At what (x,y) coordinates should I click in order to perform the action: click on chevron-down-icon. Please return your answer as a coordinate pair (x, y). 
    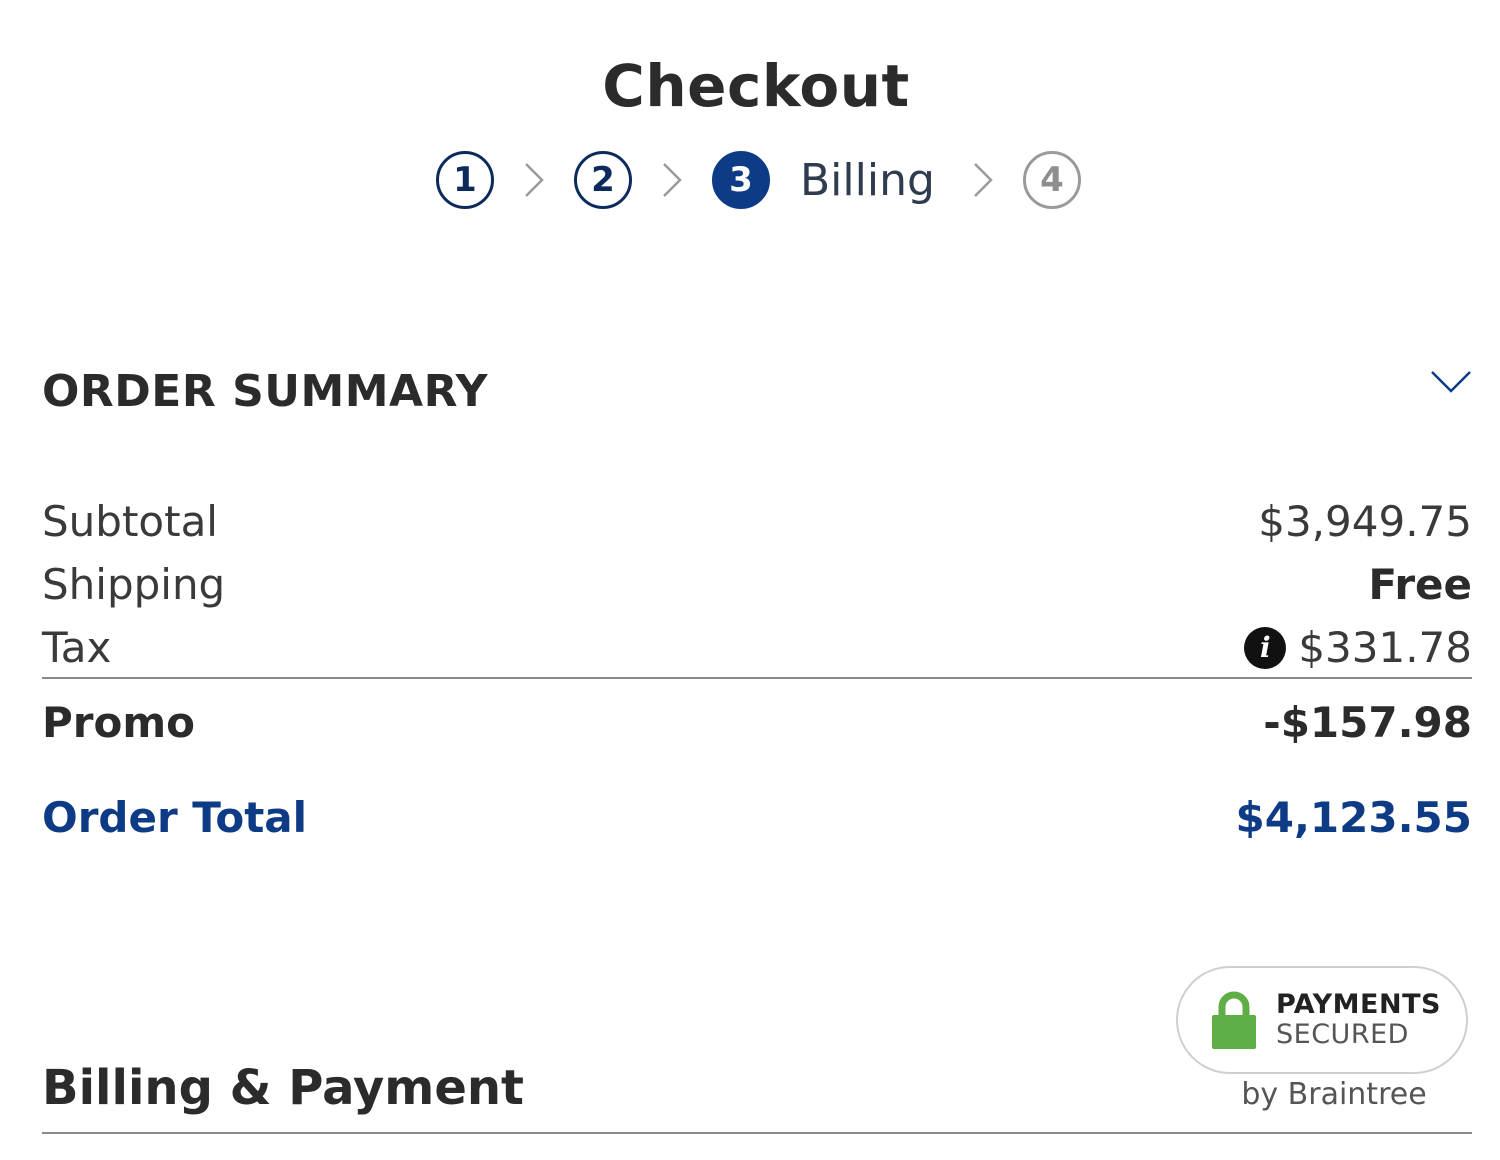
    Looking at the image, I should click on (1451, 382).